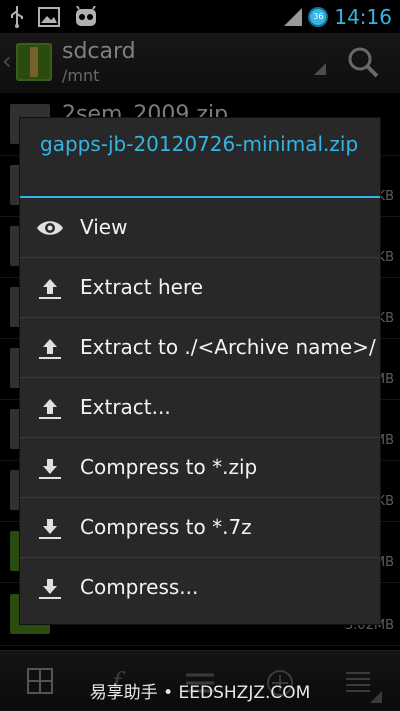 This screenshot has height=711, width=400. I want to click on watermark-text: 易享助手 • EEDSHZJZ.COM, so click(200, 693).